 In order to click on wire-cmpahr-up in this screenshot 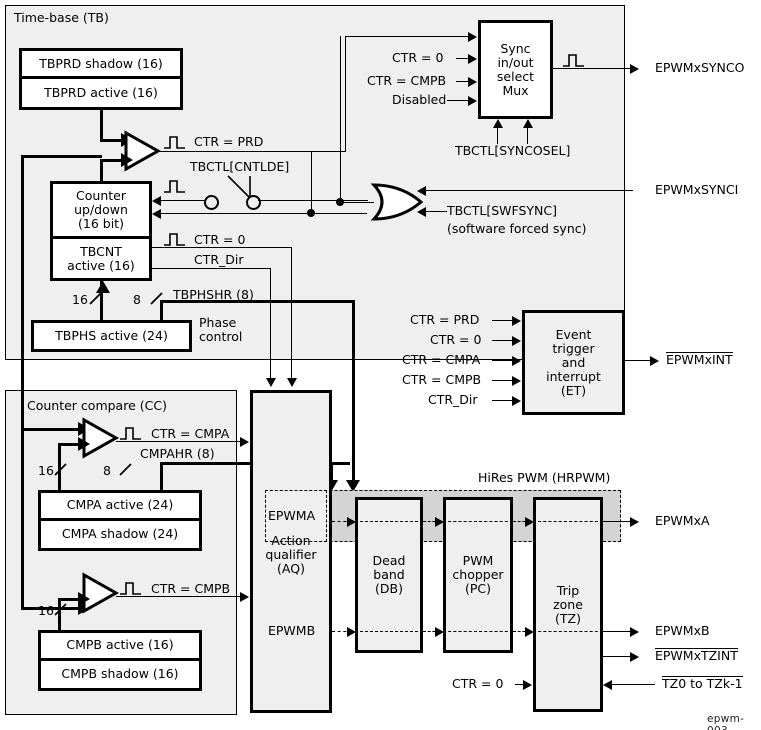, I will do `click(161, 477)`.